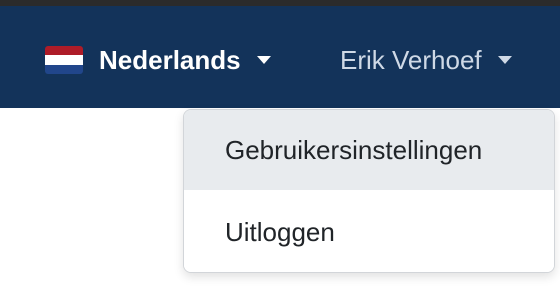  Describe the element at coordinates (64, 51) in the screenshot. I see `flag-stripe-red` at that location.